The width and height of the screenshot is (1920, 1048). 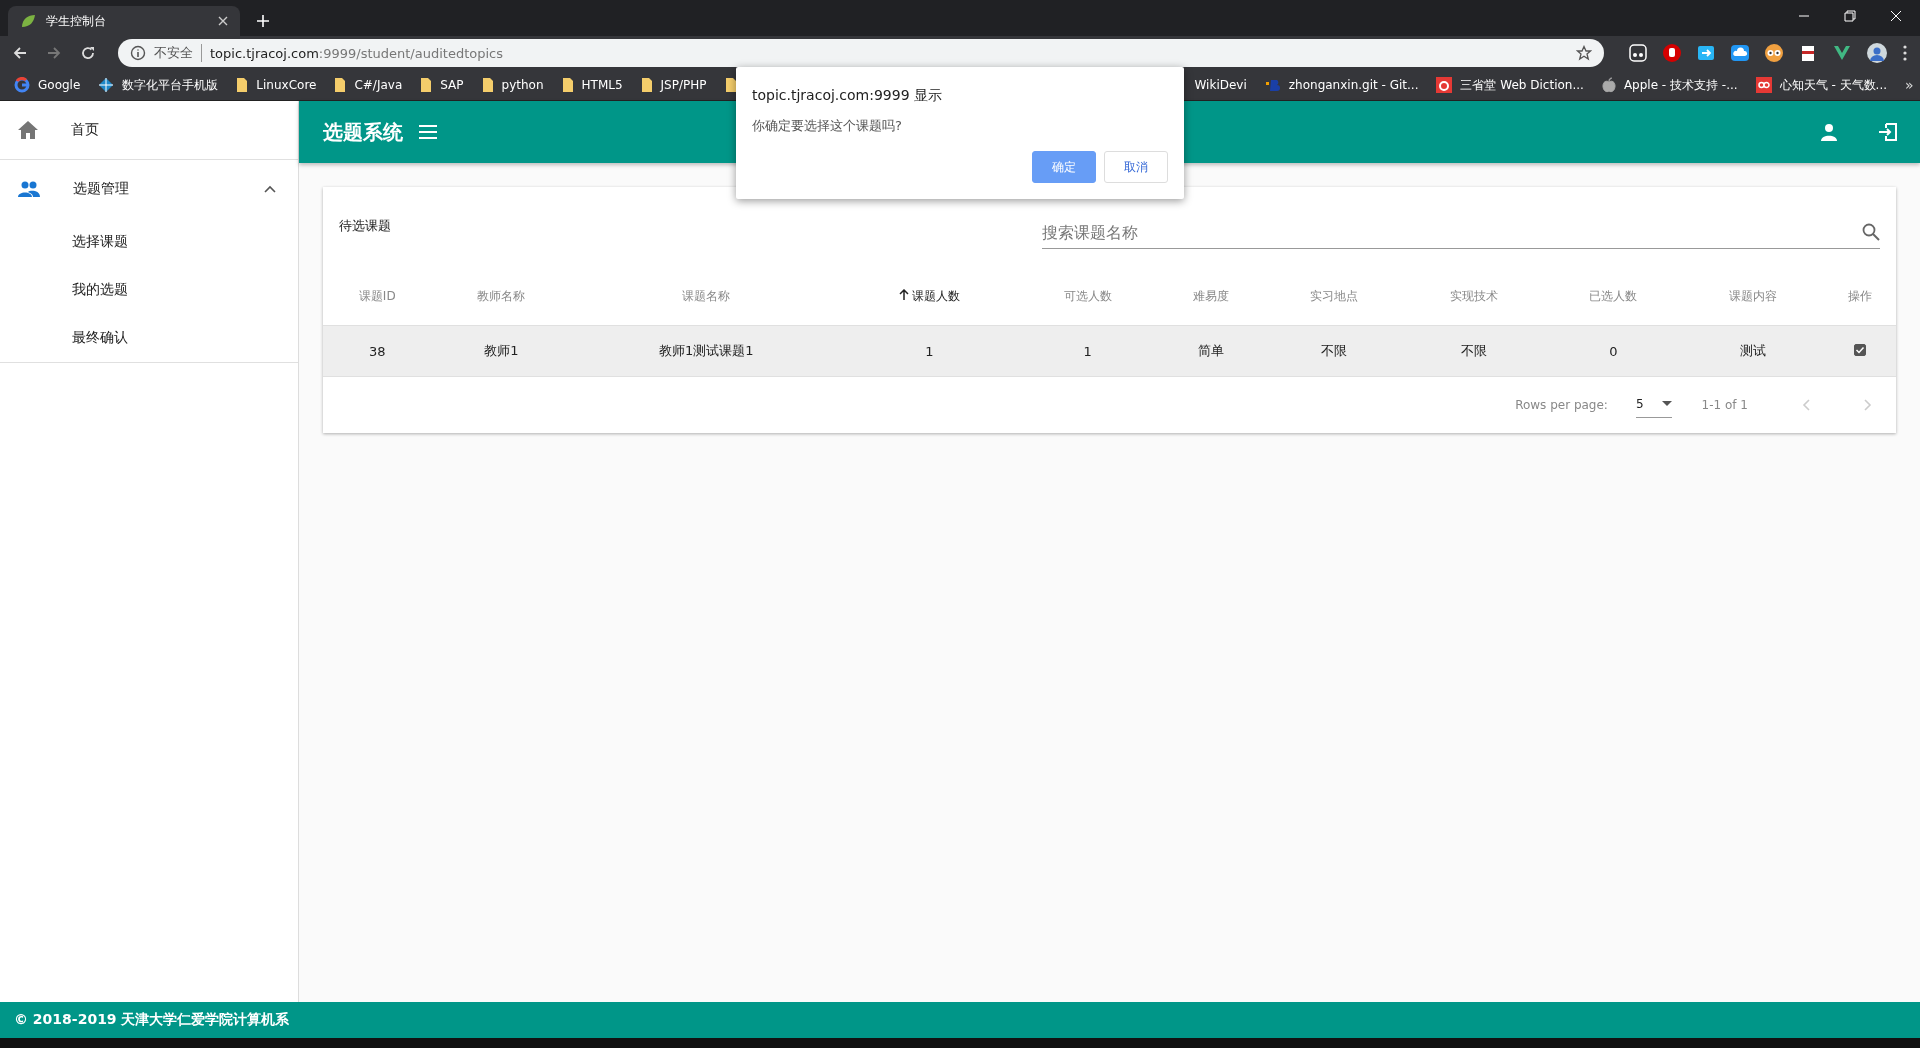 I want to click on reload-icon, so click(x=88, y=53).